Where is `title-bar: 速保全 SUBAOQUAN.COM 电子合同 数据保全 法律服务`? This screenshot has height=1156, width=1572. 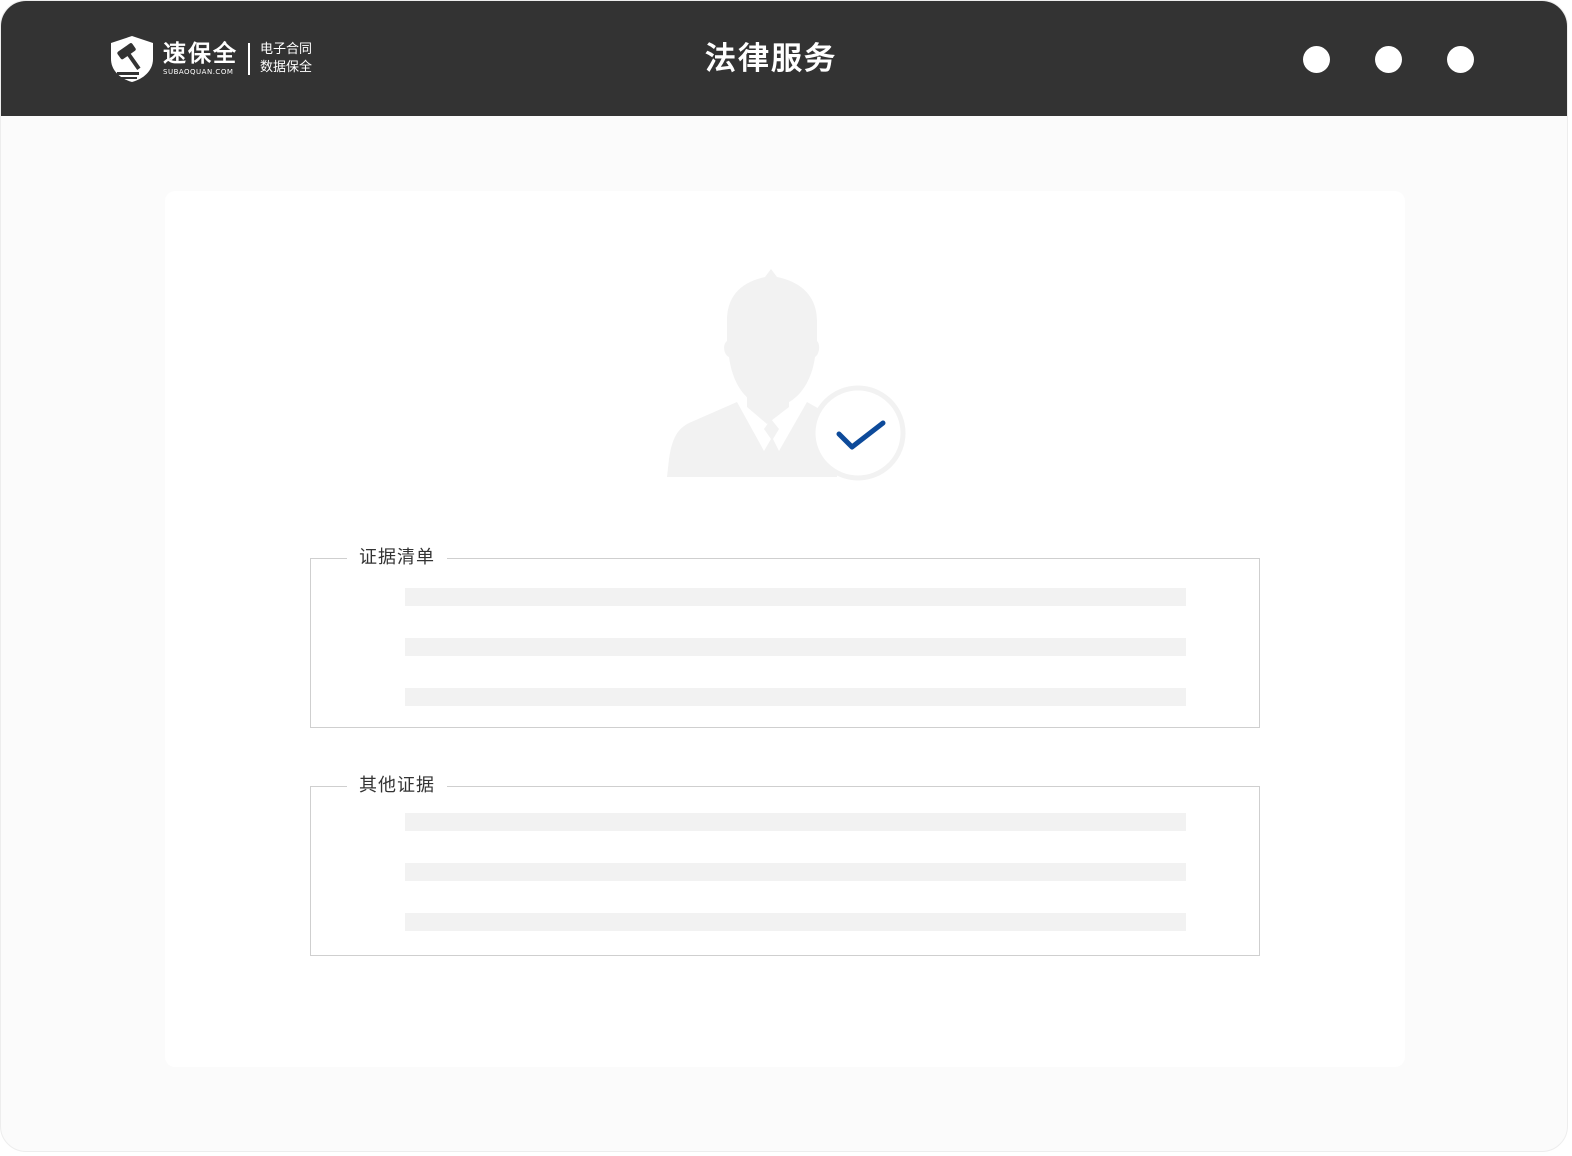
title-bar: 速保全 SUBAOQUAN.COM 电子合同 数据保全 法律服务 is located at coordinates (784, 58).